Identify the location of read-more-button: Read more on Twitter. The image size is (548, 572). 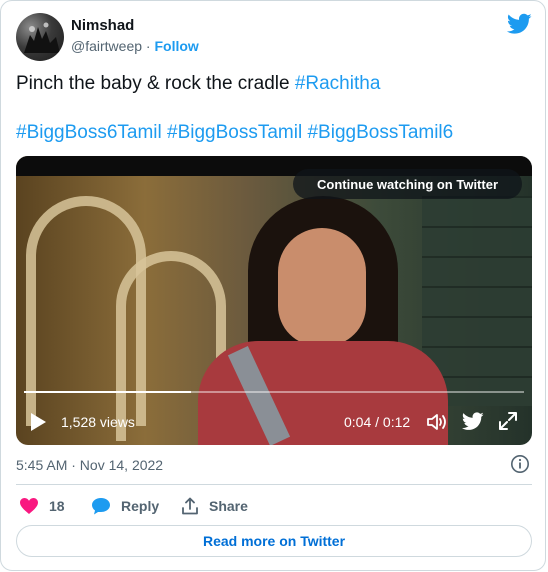
(274, 541).